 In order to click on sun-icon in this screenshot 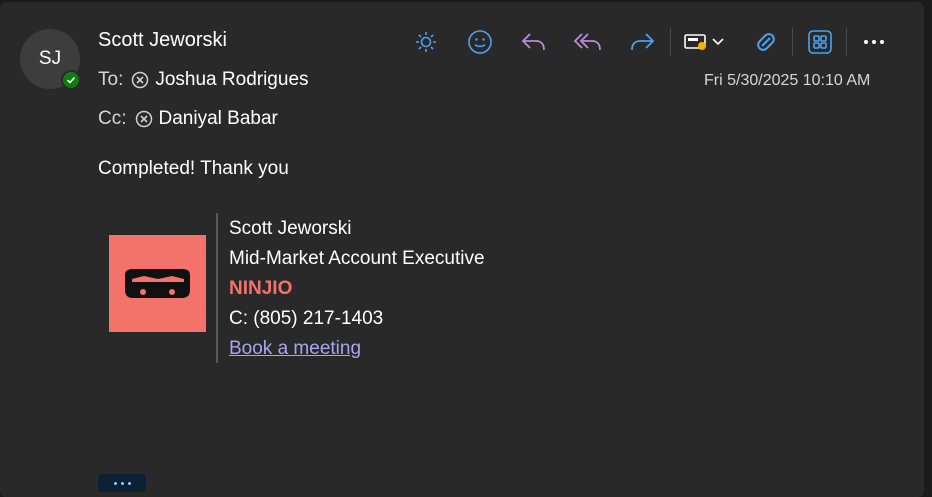, I will do `click(426, 42)`.